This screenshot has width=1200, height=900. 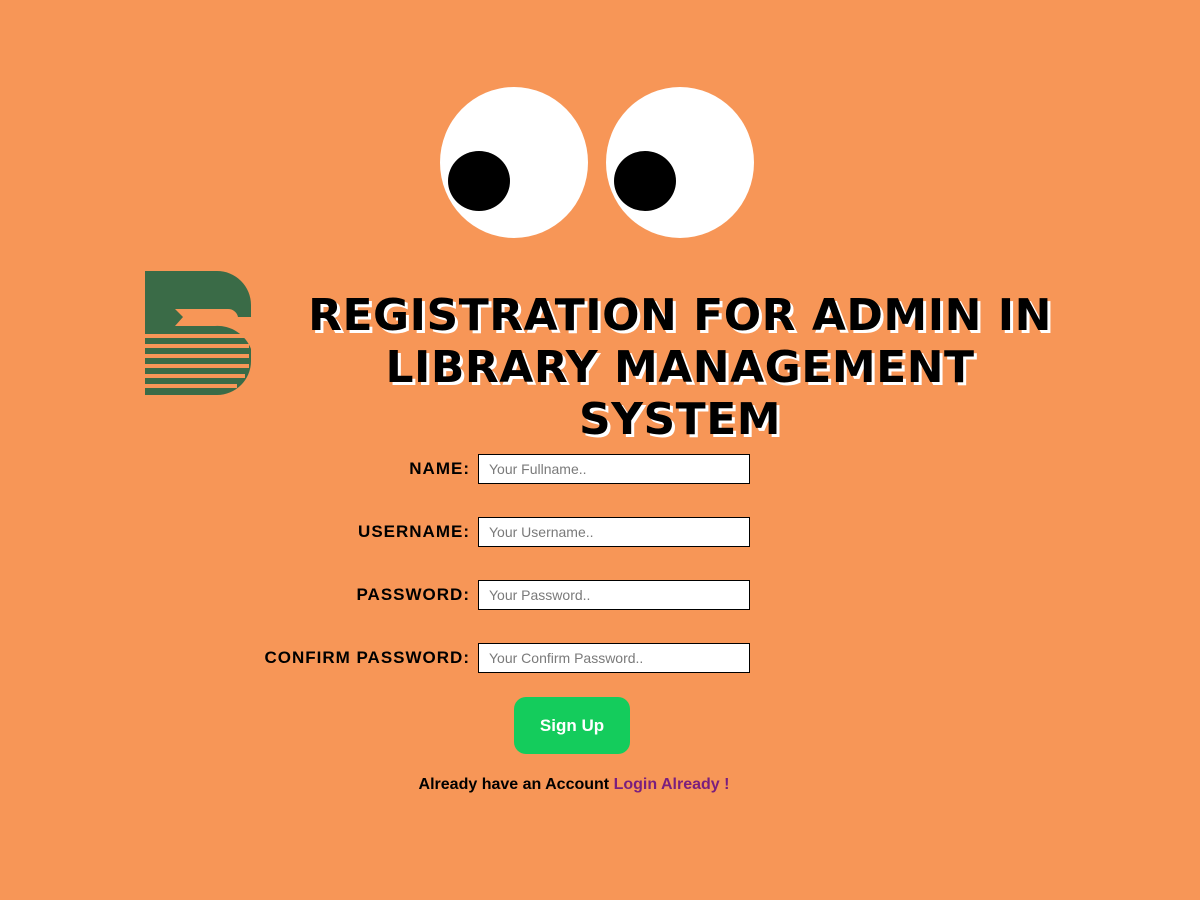 What do you see at coordinates (614, 469) in the screenshot?
I see `name-input` at bounding box center [614, 469].